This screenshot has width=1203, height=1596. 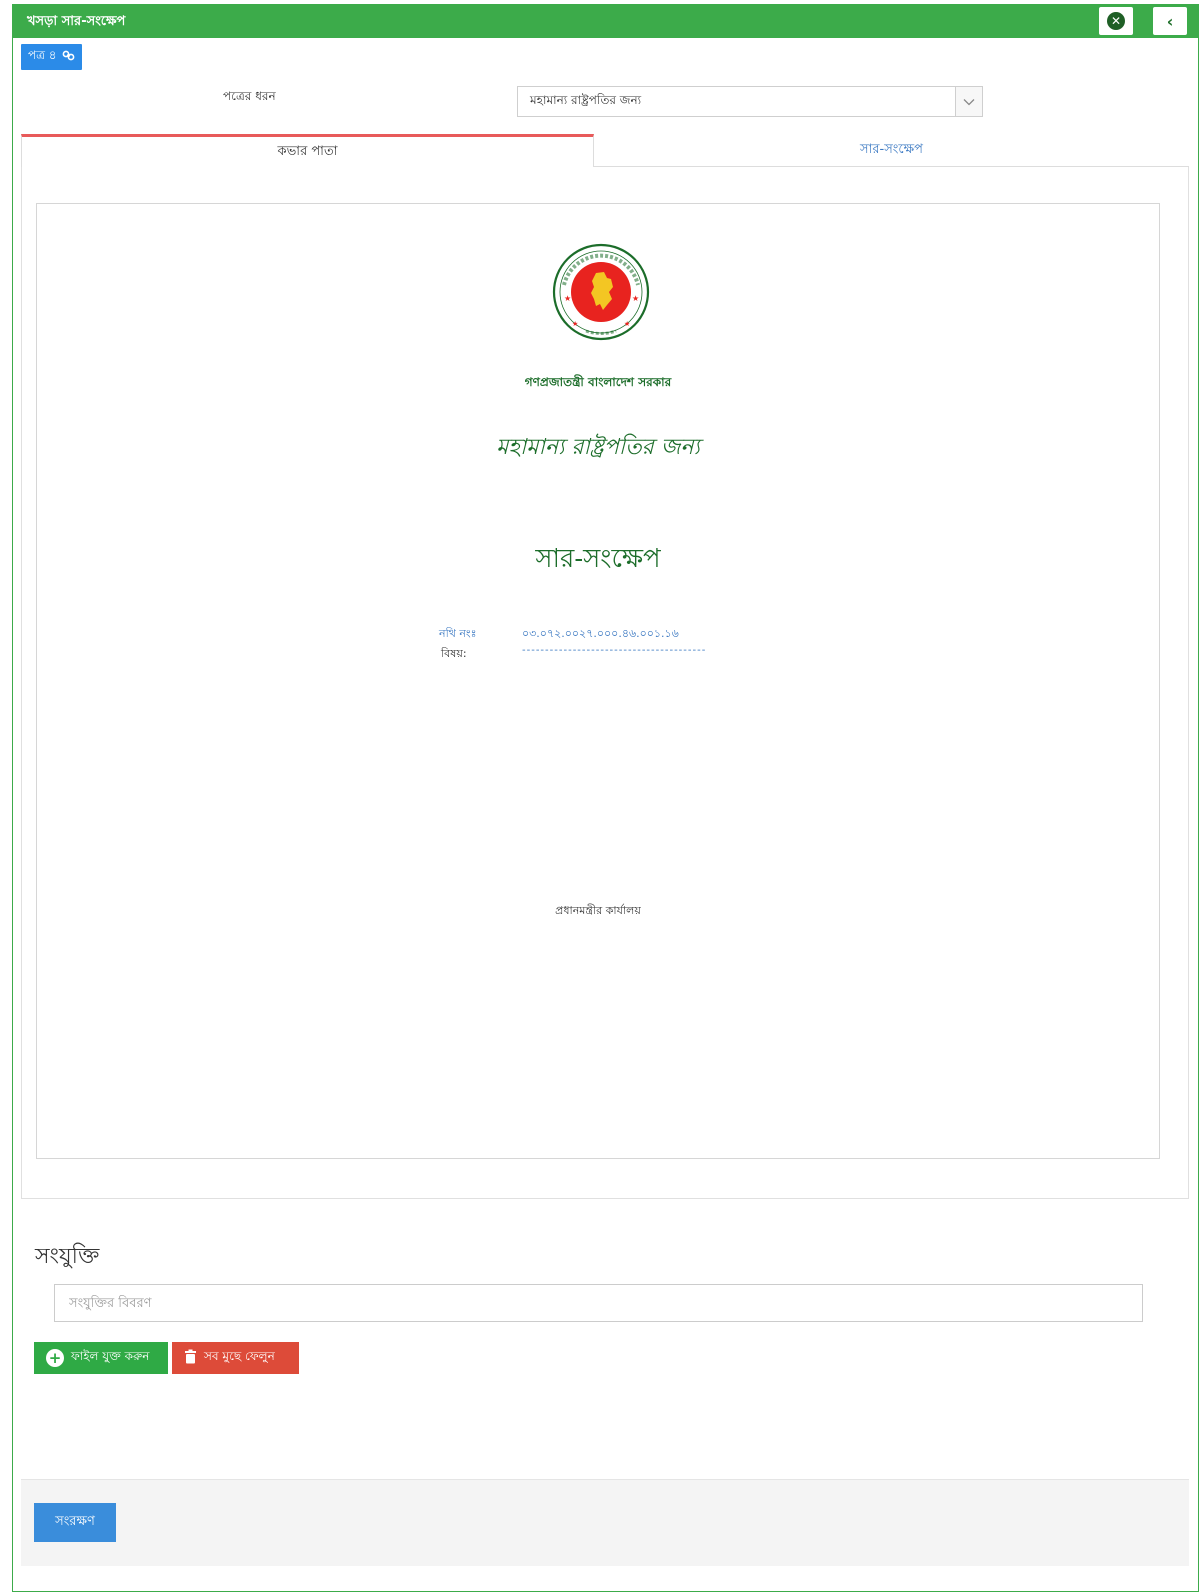 I want to click on close-circle-icon: ✕, so click(x=1116, y=21).